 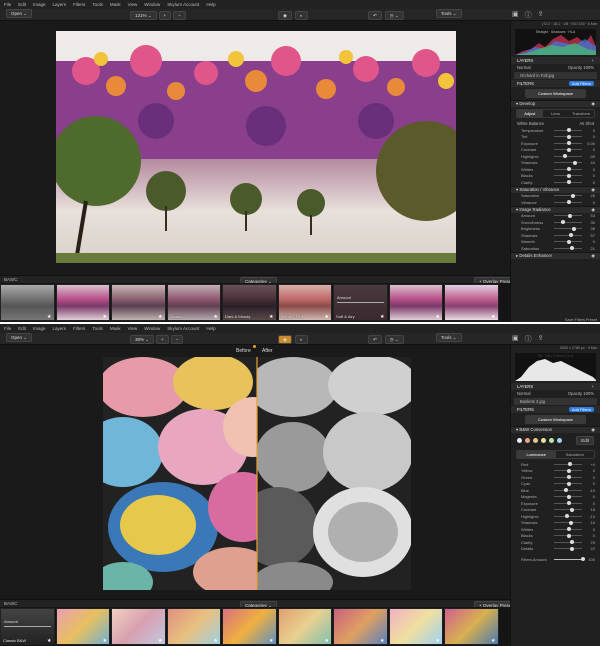 I want to click on white-balance-select: As Shot, so click(x=586, y=123).